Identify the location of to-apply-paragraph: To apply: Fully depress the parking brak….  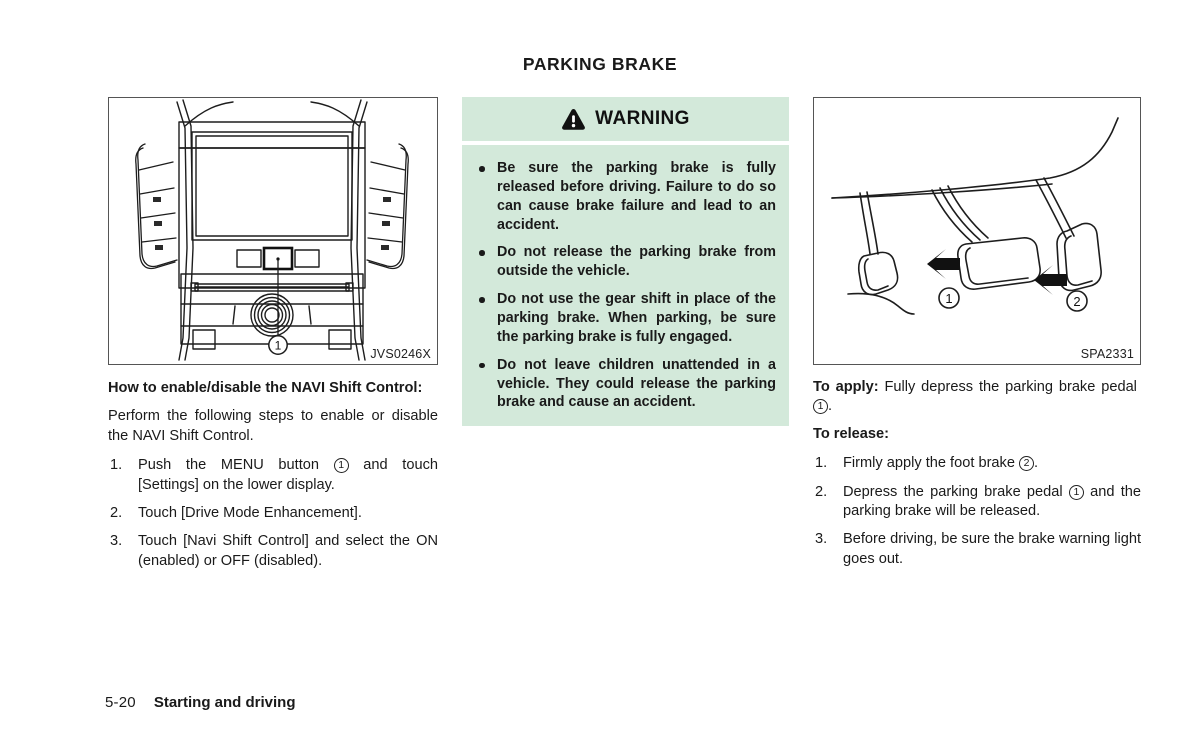
(977, 397).